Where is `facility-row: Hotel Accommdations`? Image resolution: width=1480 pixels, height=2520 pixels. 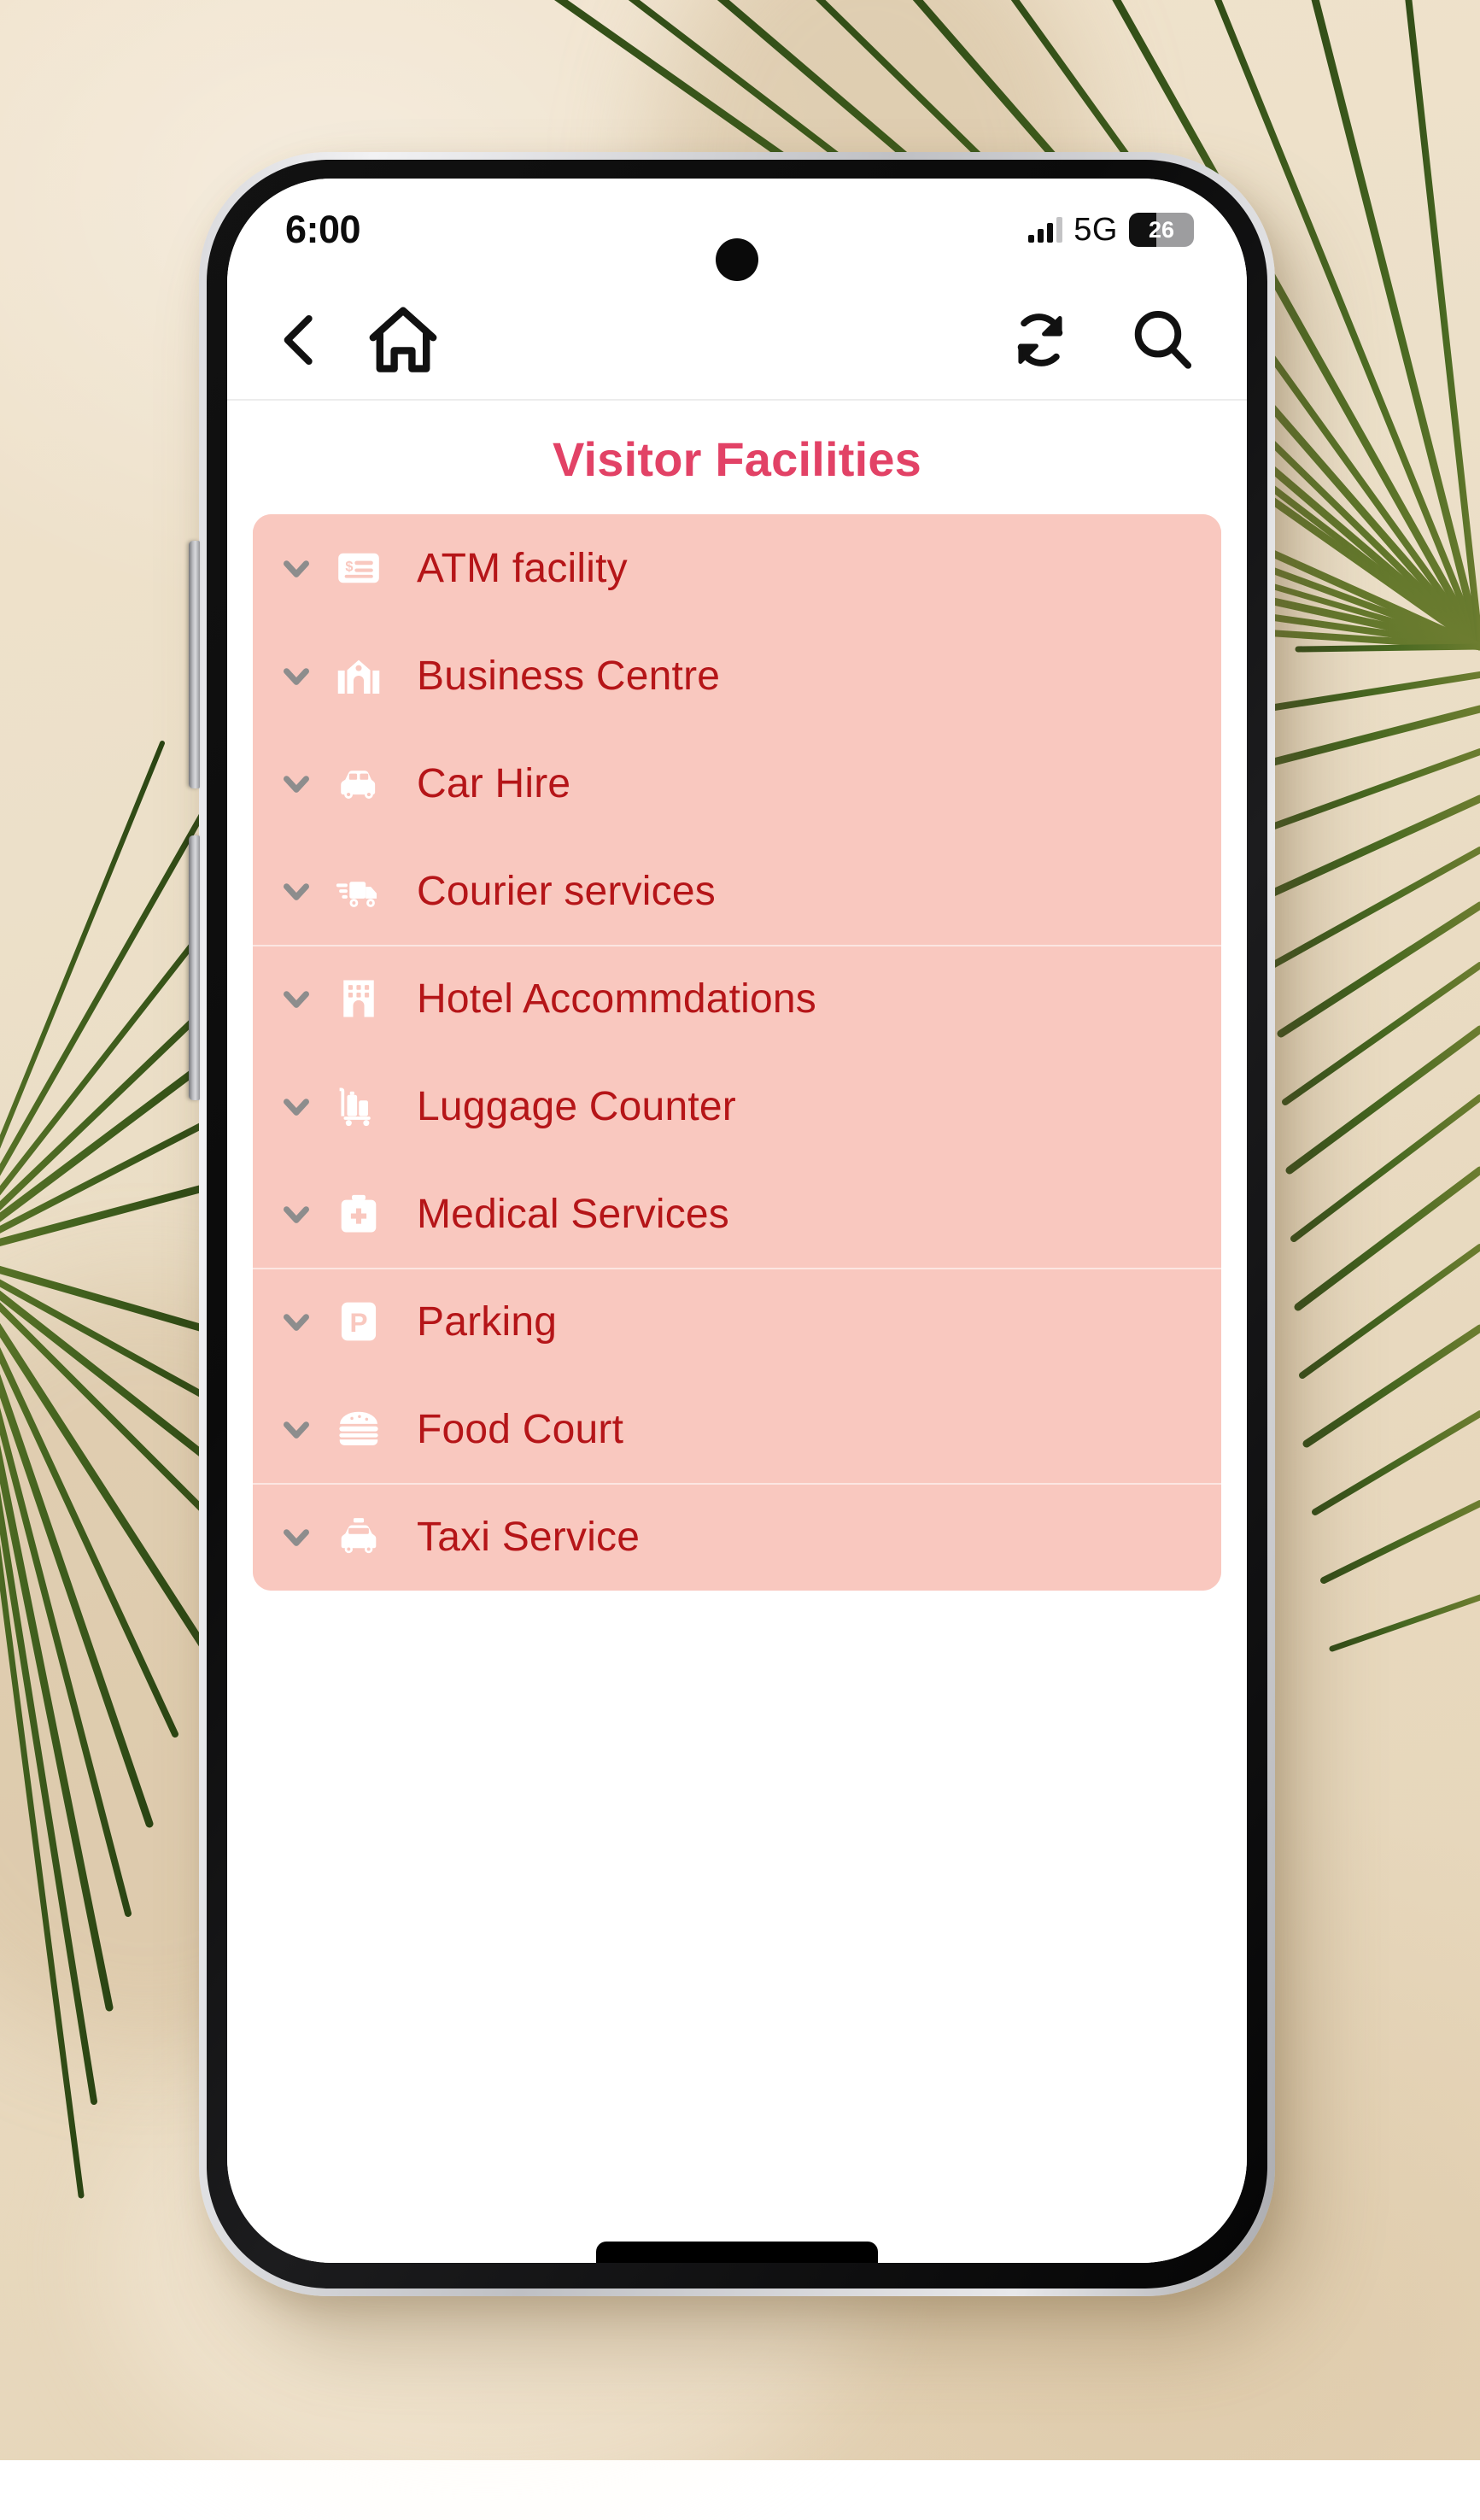
facility-row: Hotel Accommdations is located at coordinates (737, 999).